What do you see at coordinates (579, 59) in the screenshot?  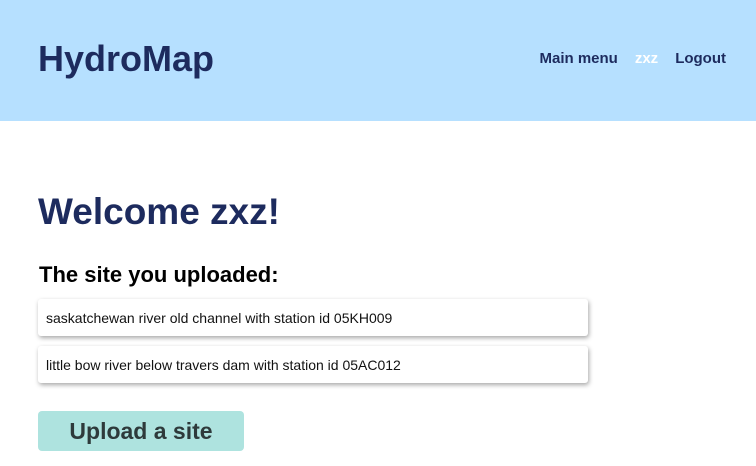 I see `nav-main-menu-link: Main menu` at bounding box center [579, 59].